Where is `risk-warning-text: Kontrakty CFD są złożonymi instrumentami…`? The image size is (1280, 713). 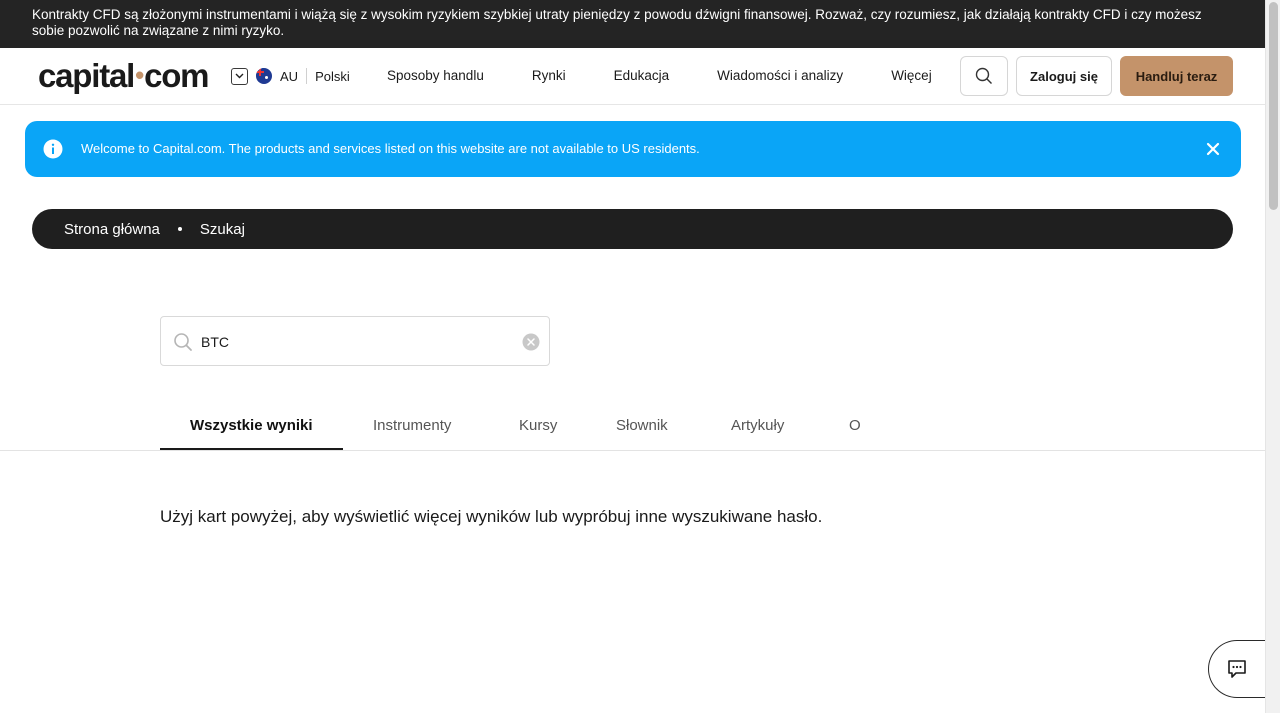 risk-warning-text: Kontrakty CFD są złożonymi instrumentami… is located at coordinates (617, 22).